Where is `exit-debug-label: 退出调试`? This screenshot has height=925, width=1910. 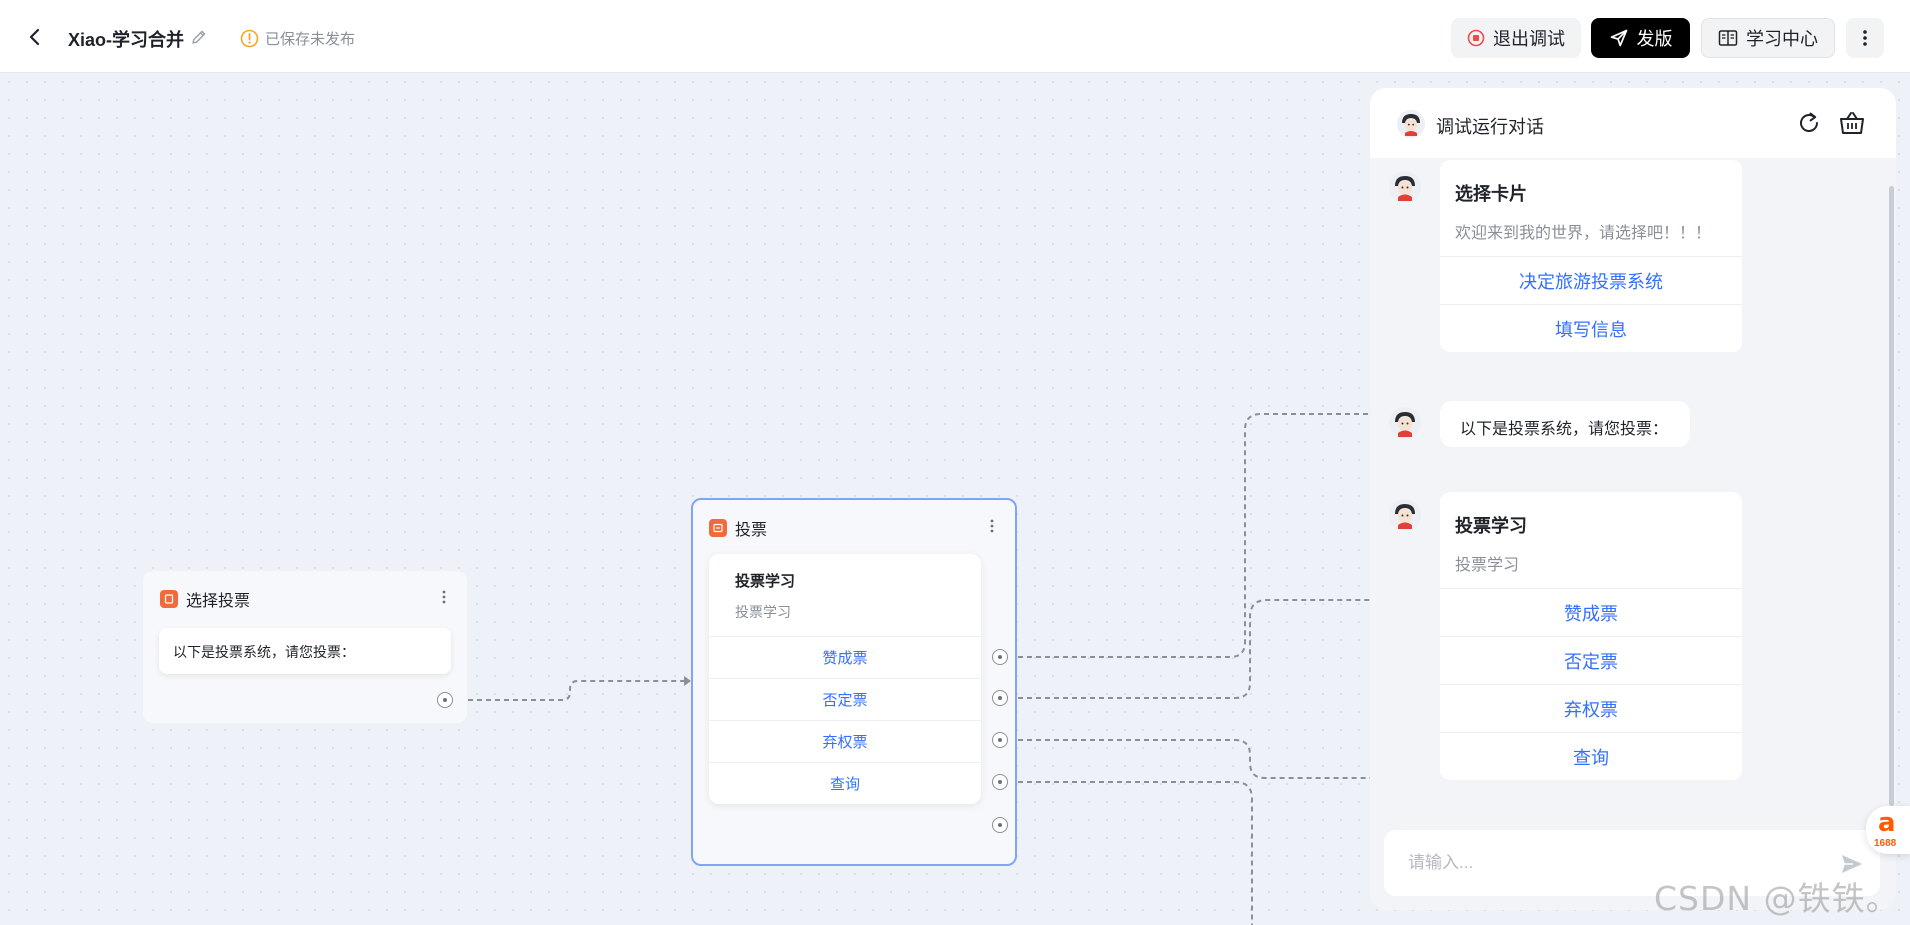 exit-debug-label: 退出调试 is located at coordinates (1529, 39).